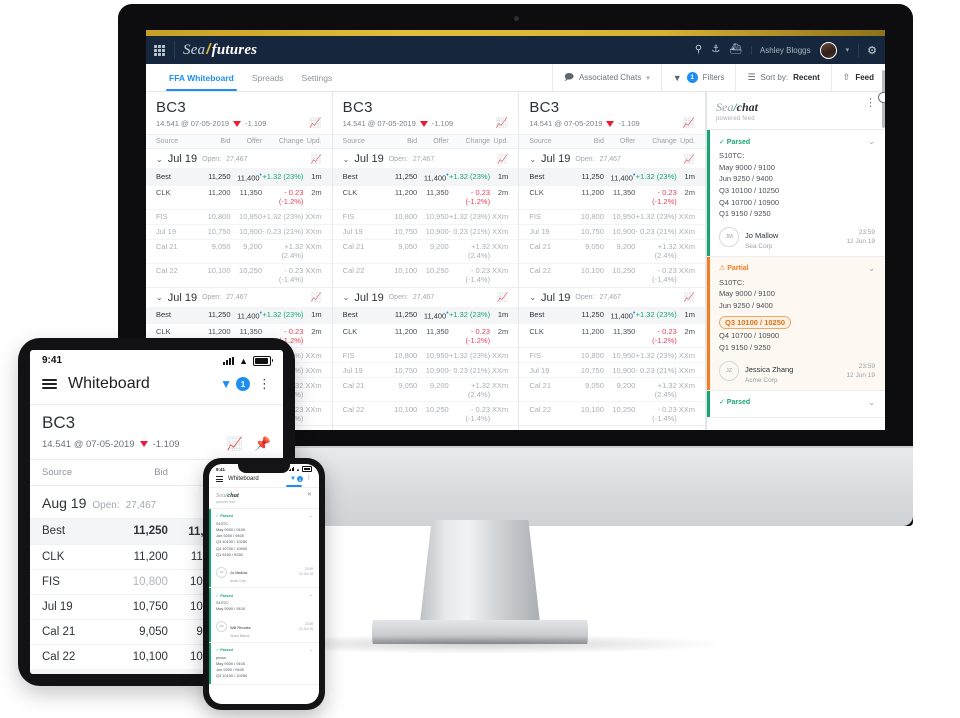 This screenshot has height=718, width=960. I want to click on avatar, so click(828, 50).